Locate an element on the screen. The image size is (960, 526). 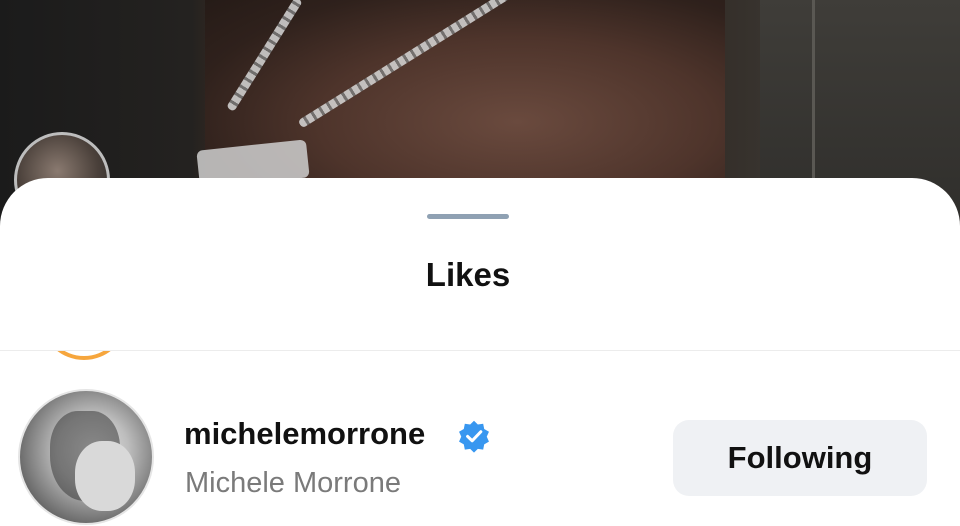
avatar is located at coordinates (86, 457).